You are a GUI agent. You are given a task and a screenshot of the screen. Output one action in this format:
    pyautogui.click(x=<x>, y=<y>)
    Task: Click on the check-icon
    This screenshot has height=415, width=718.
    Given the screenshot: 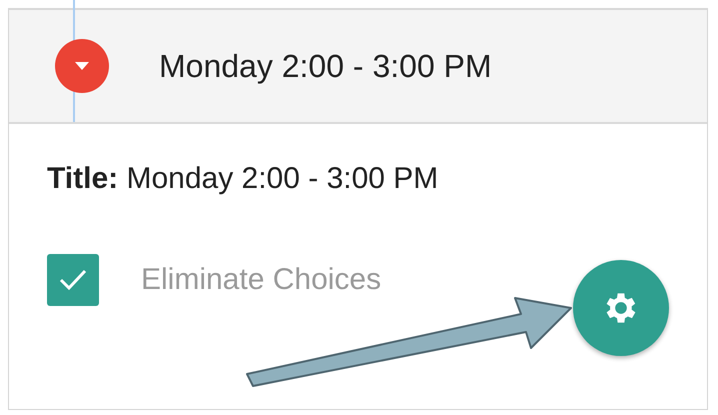 What is the action you would take?
    pyautogui.click(x=73, y=280)
    